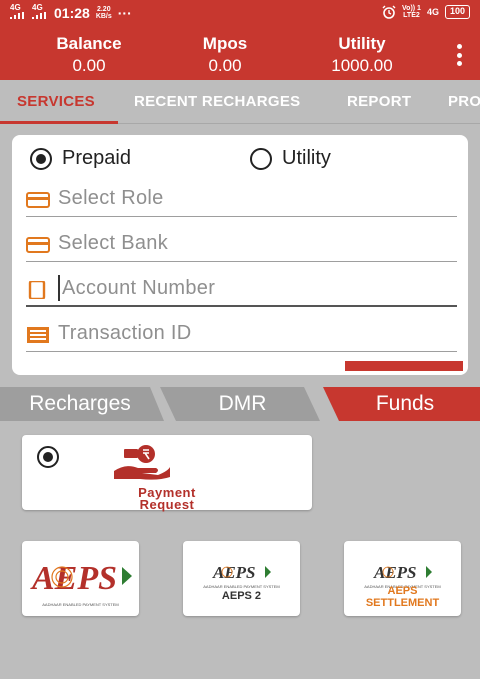  What do you see at coordinates (41, 158) in the screenshot?
I see `prepaid-radio` at bounding box center [41, 158].